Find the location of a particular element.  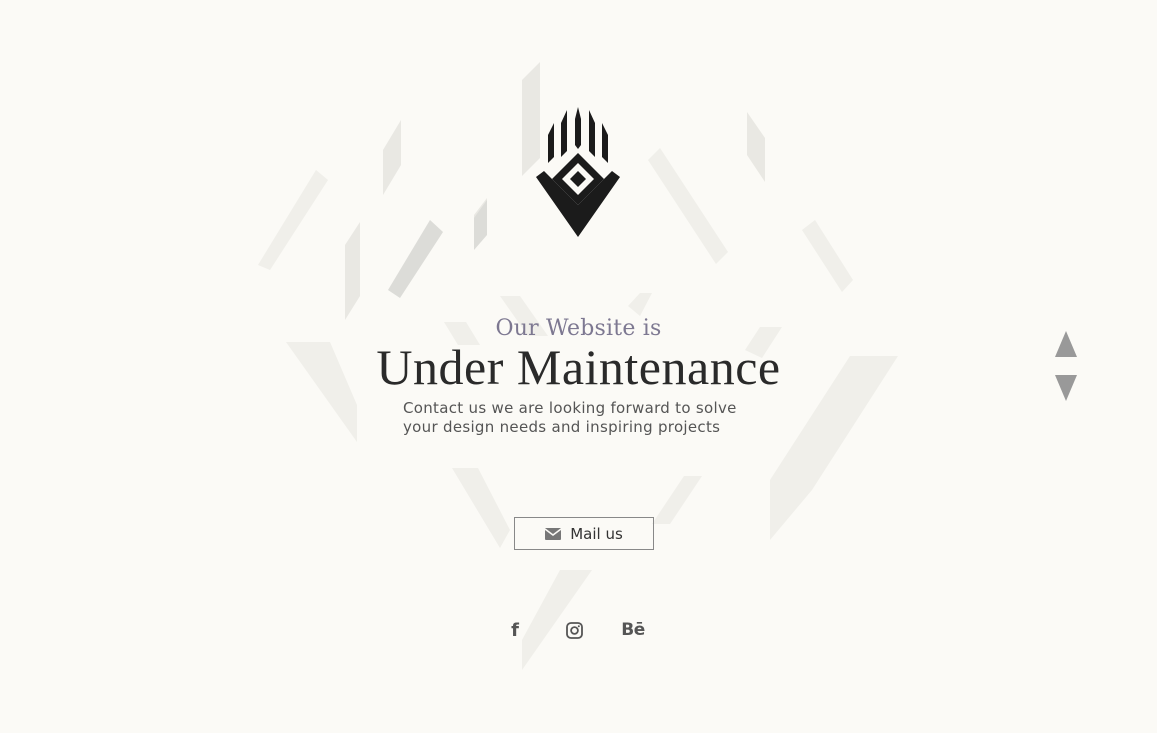

logo-icon is located at coordinates (578, 172).